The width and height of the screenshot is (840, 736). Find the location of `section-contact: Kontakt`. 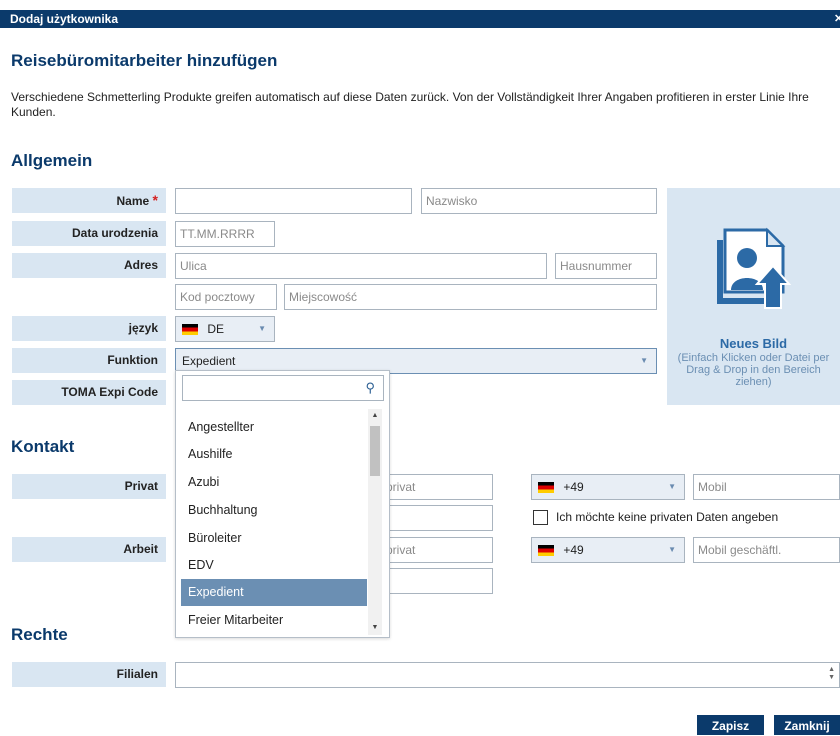

section-contact: Kontakt is located at coordinates (43, 446).